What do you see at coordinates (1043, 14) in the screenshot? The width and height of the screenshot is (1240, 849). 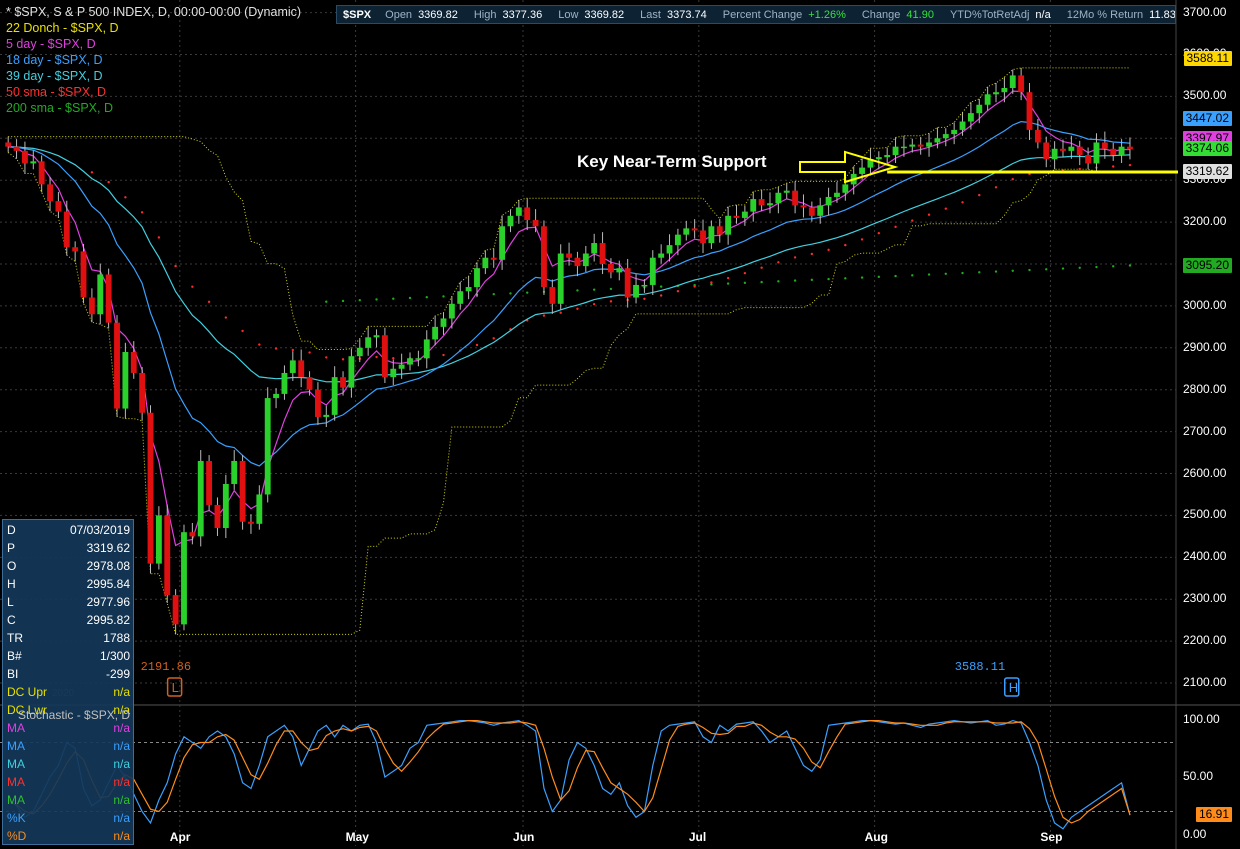 I see `quote-ytd: n/a` at bounding box center [1043, 14].